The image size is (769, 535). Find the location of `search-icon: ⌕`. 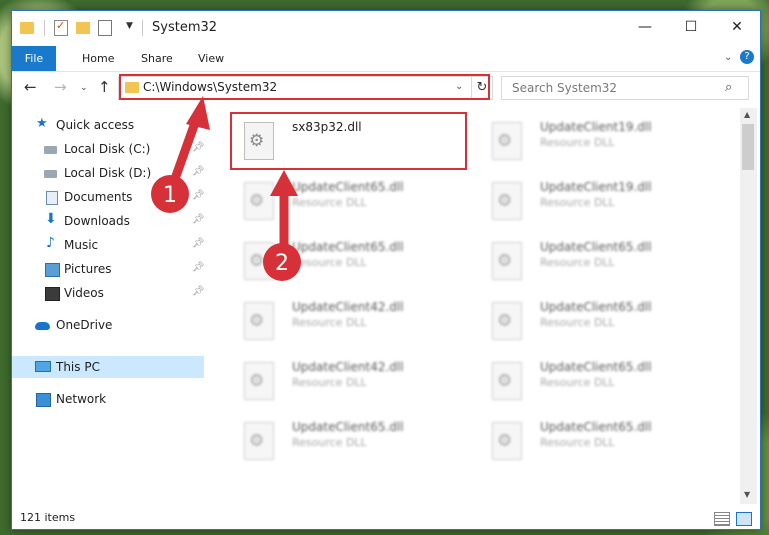

search-icon: ⌕ is located at coordinates (728, 87).